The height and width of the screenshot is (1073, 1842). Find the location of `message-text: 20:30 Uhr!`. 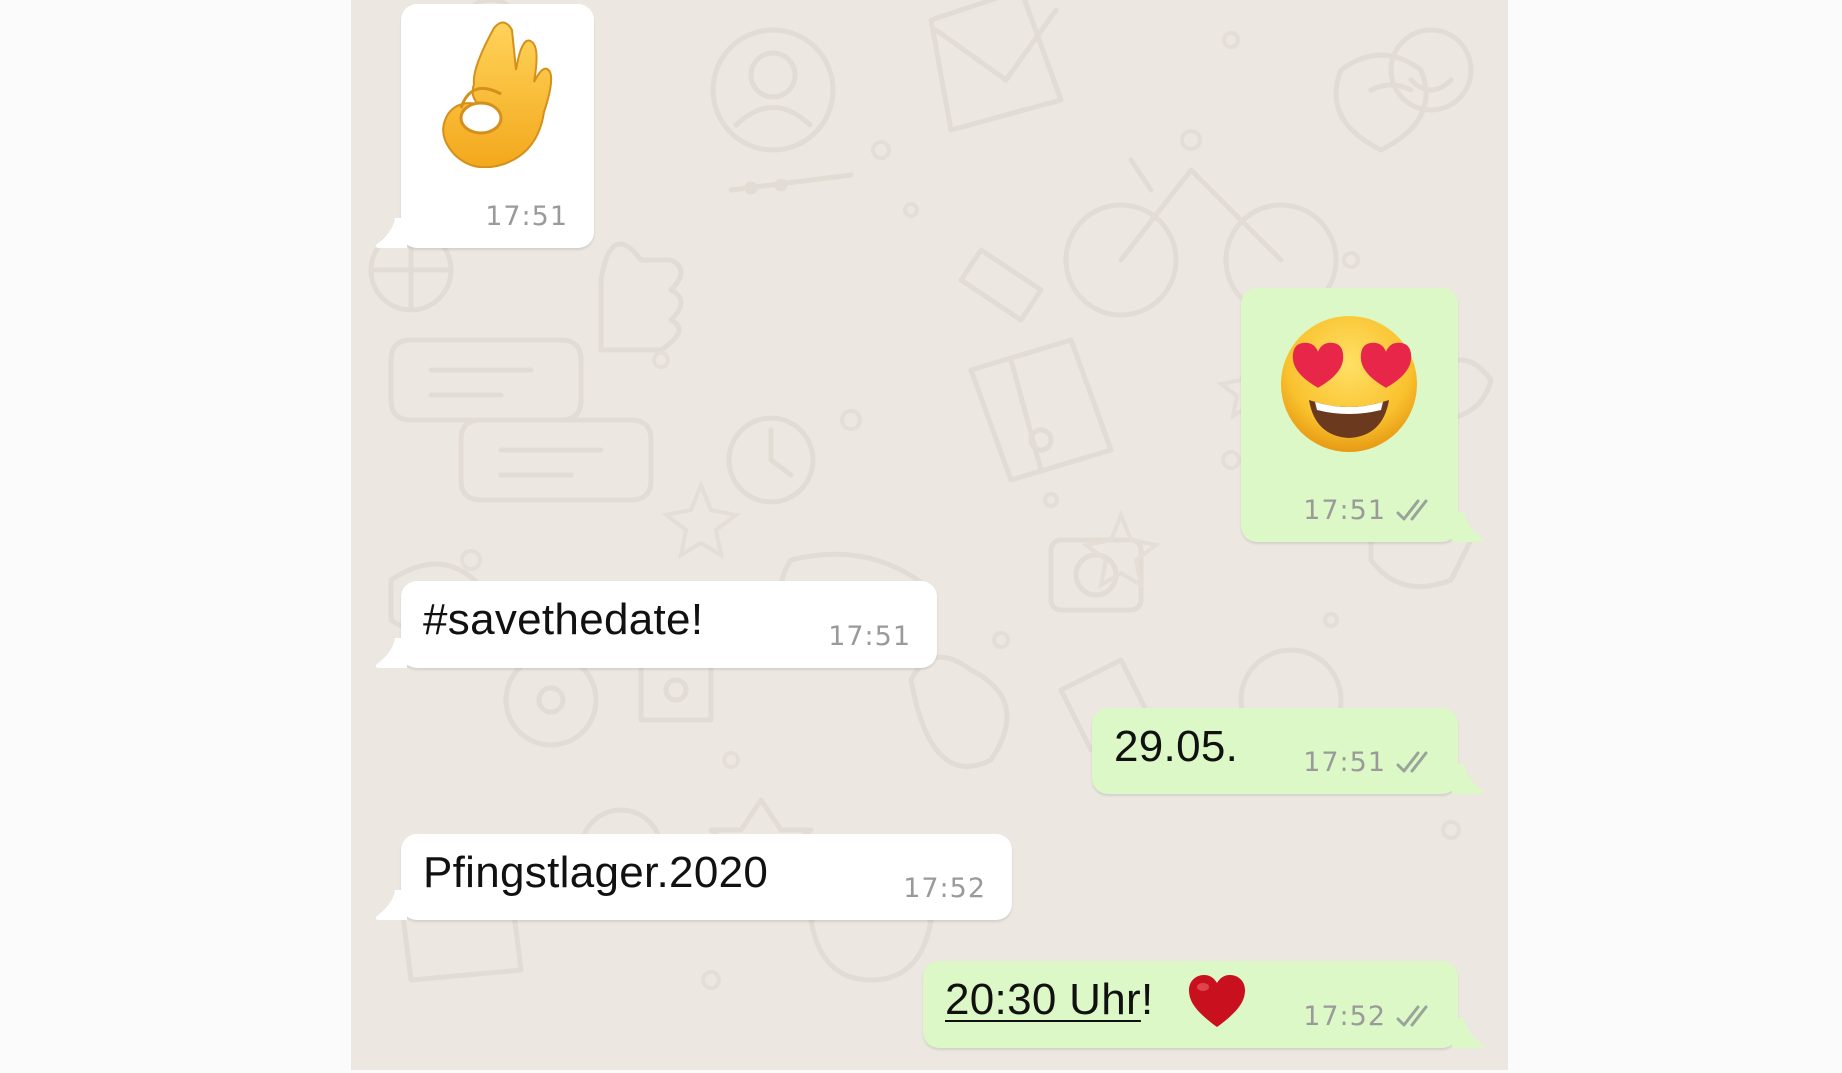

message-text: 20:30 Uhr! is located at coordinates (1049, 1000).